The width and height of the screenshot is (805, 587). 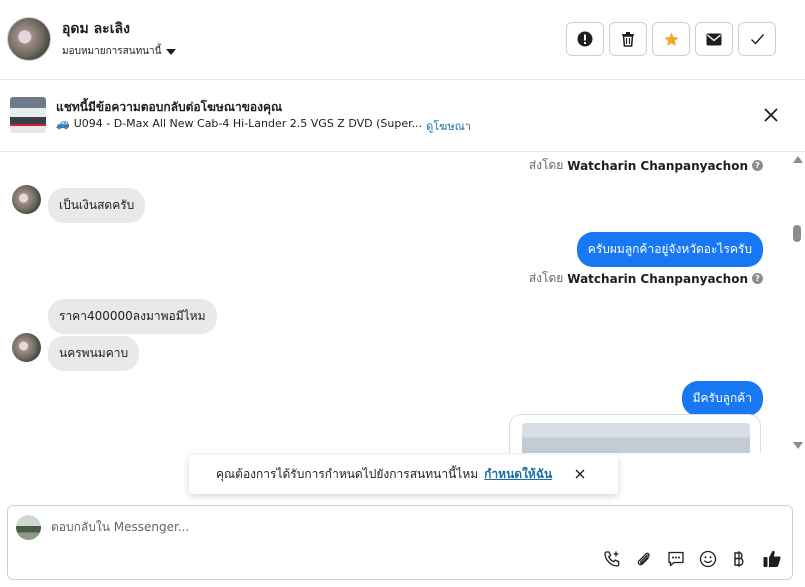 I want to click on phone-plus-icon, so click(x=612, y=559).